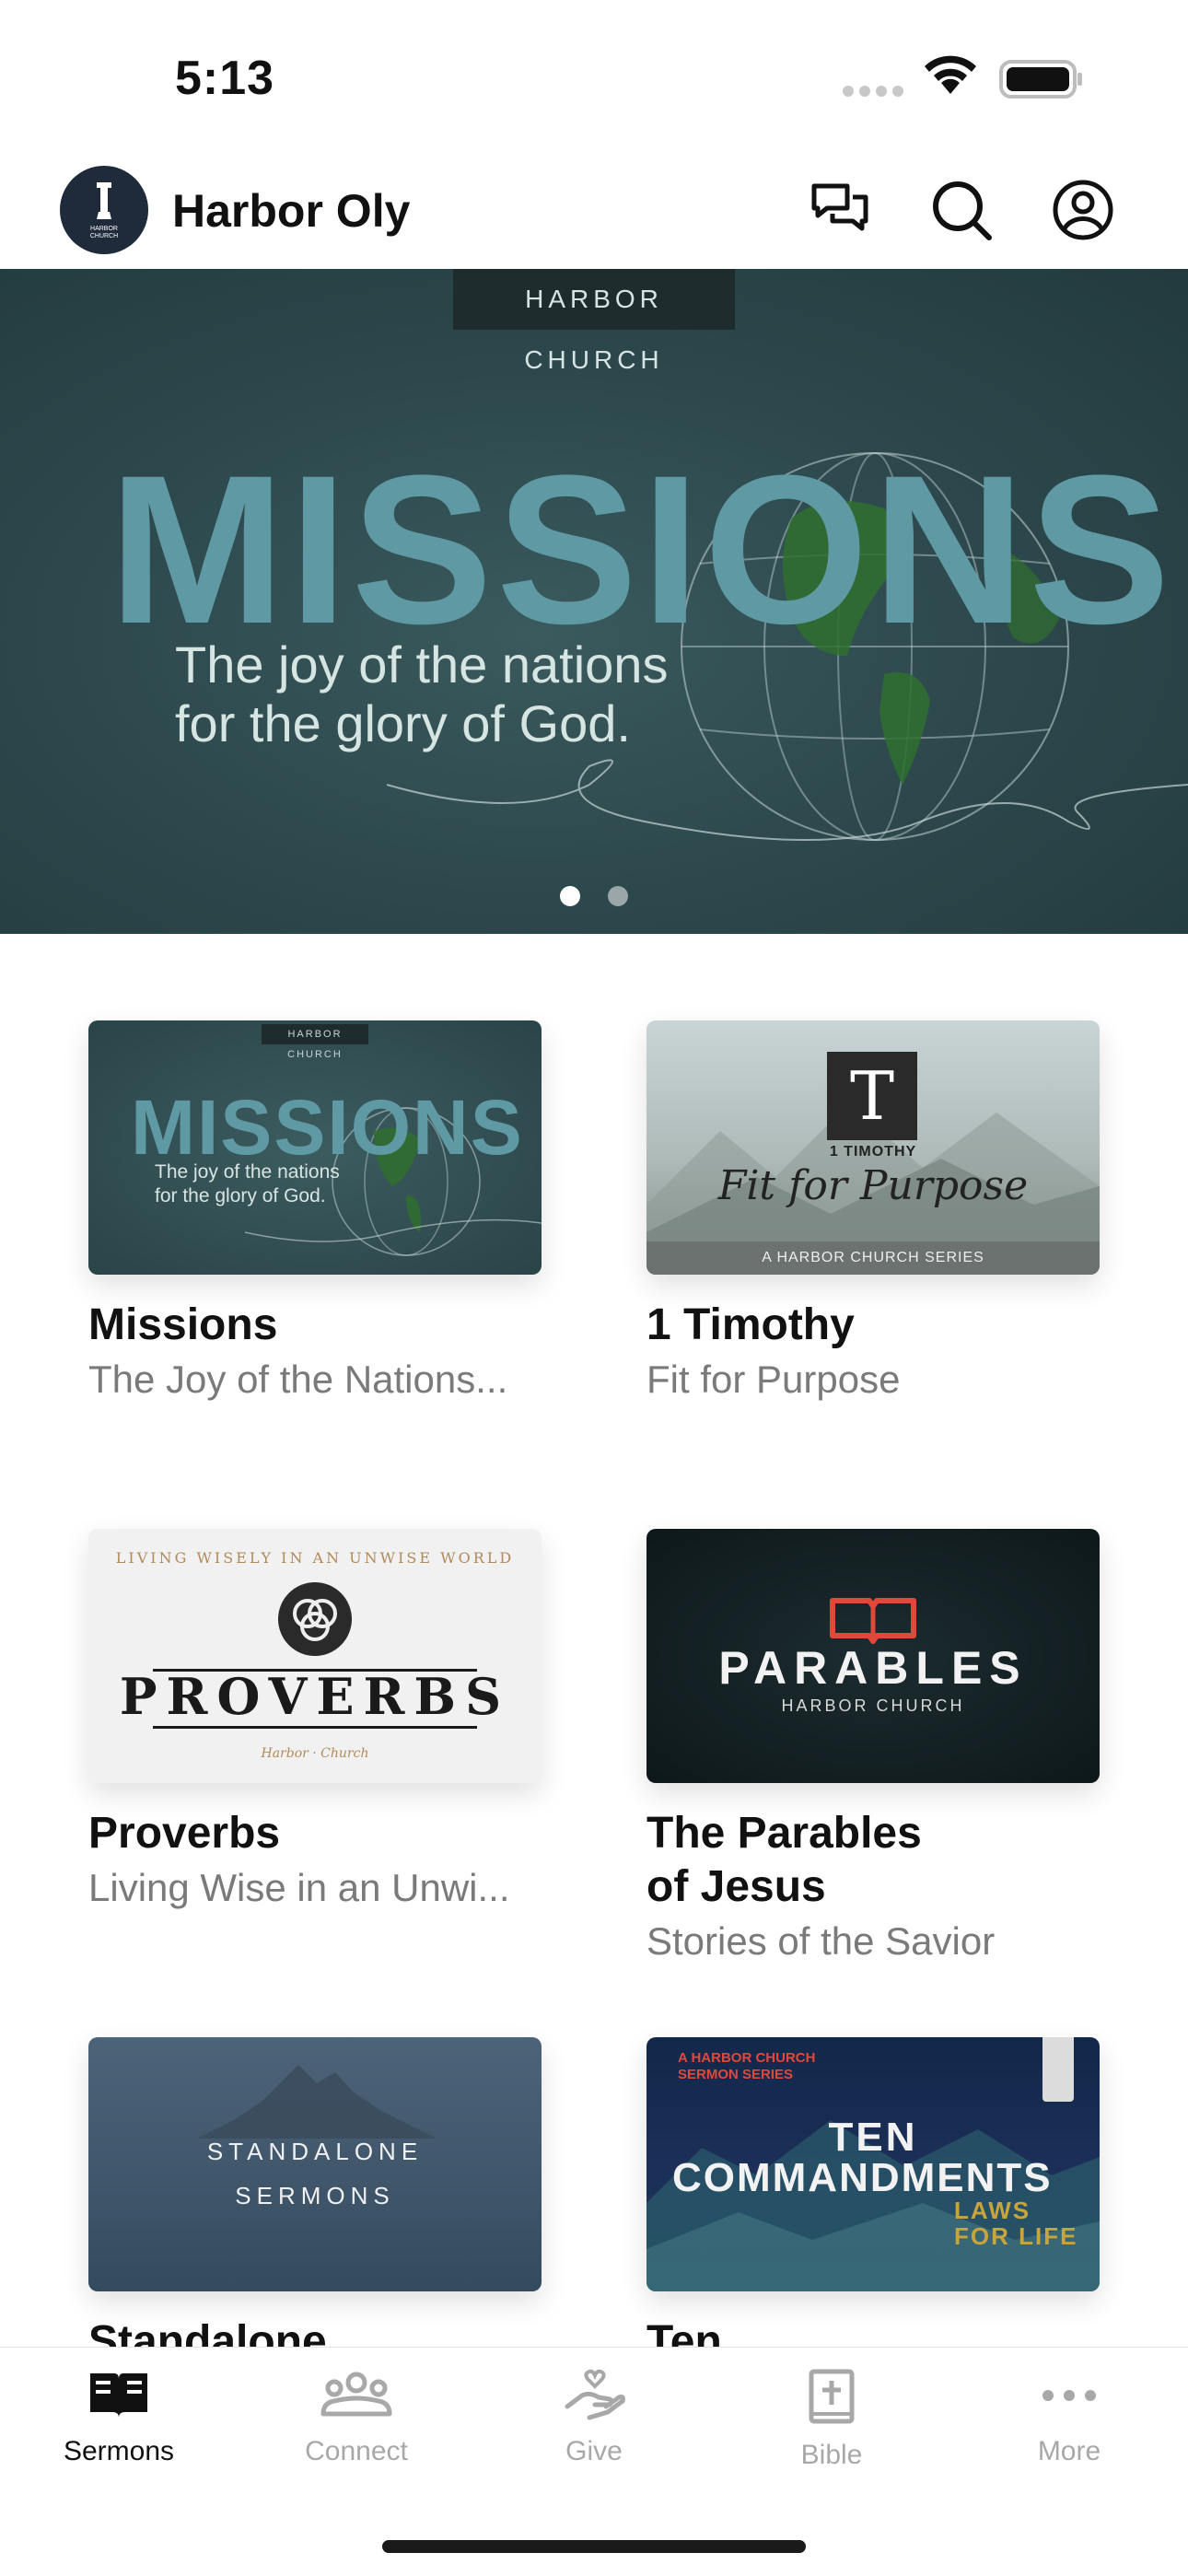  Describe the element at coordinates (951, 74) in the screenshot. I see `wifi-icon` at that location.